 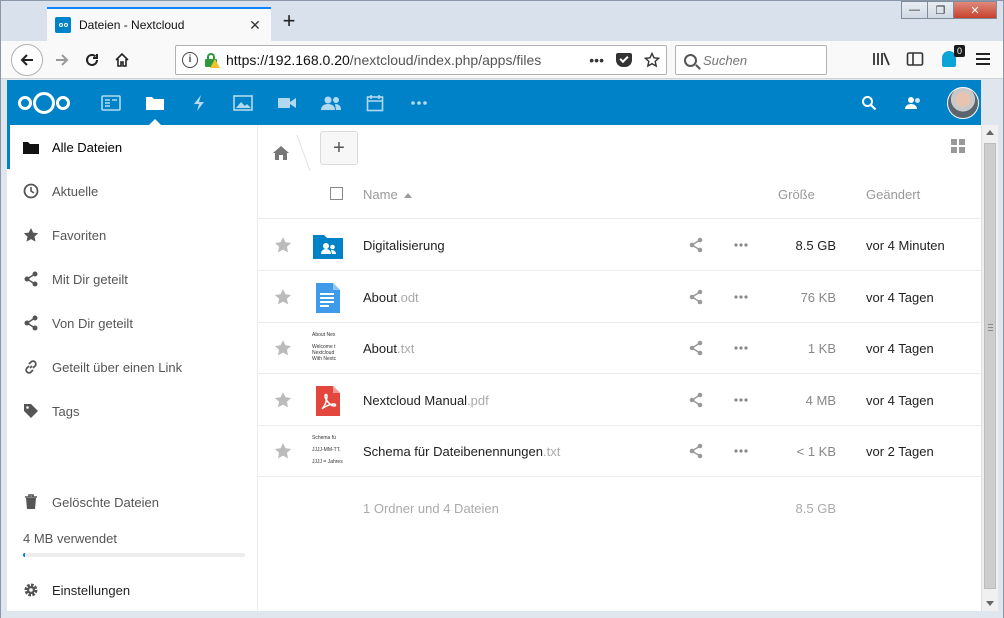 I want to click on insecure-lock-icon, so click(x=212, y=60).